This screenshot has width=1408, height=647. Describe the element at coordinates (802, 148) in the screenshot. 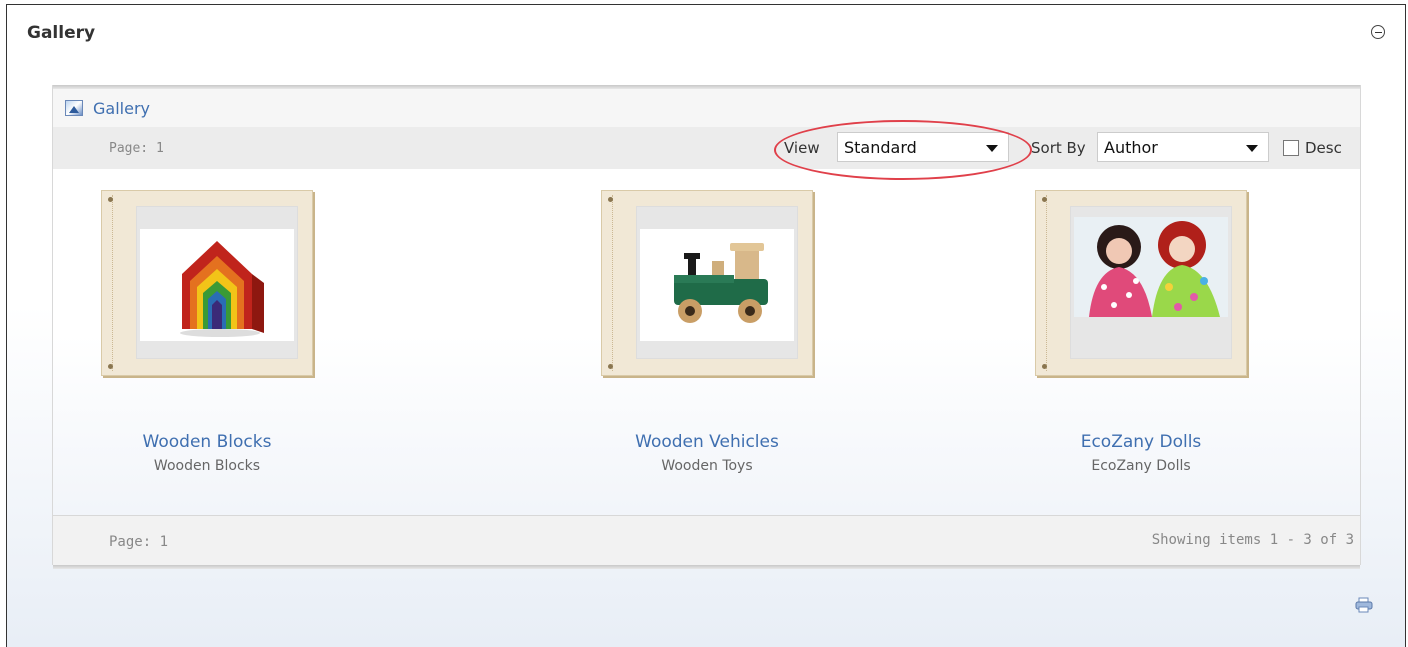

I see `view-label: View` at that location.